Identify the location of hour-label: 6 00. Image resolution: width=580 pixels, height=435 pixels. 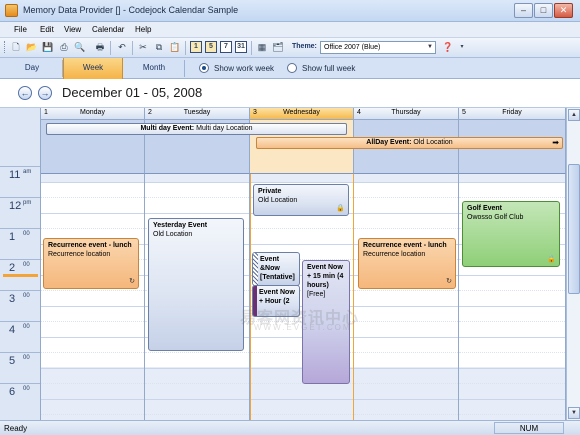
(20, 398).